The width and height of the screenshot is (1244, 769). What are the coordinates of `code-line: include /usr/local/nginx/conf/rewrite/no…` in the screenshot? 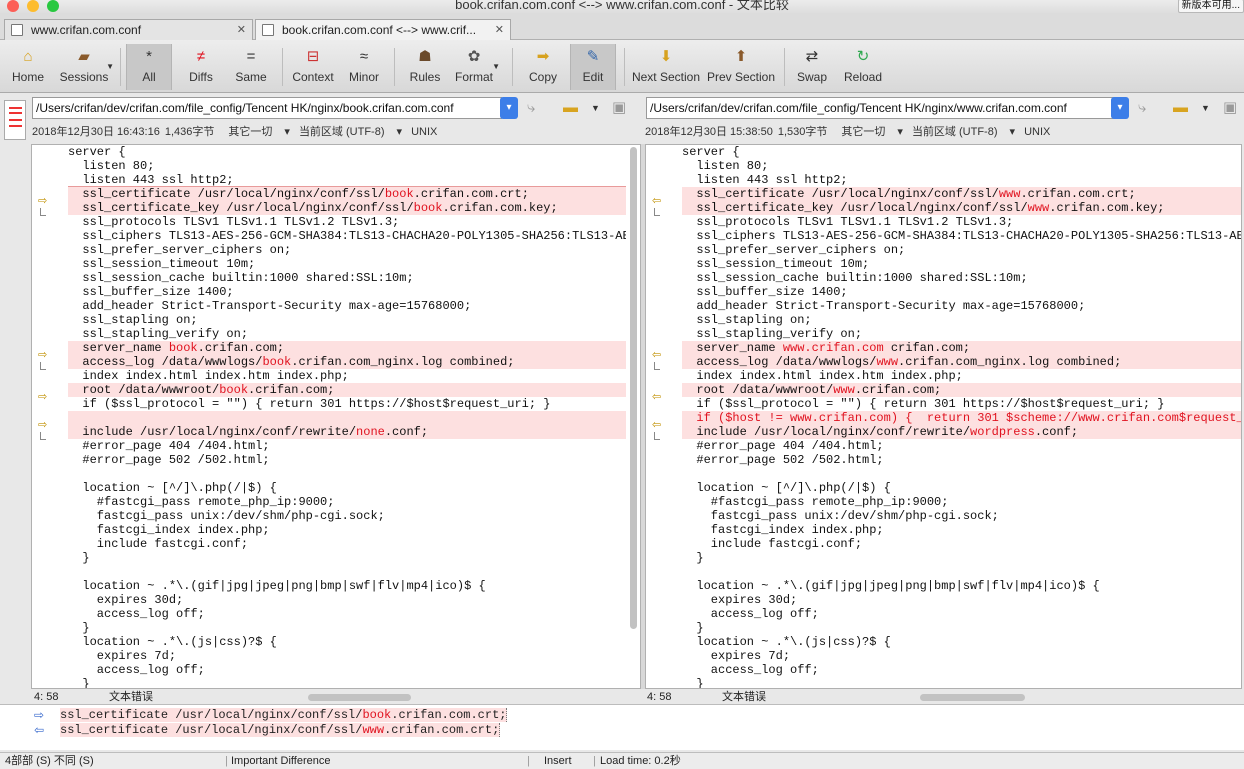 It's located at (347, 432).